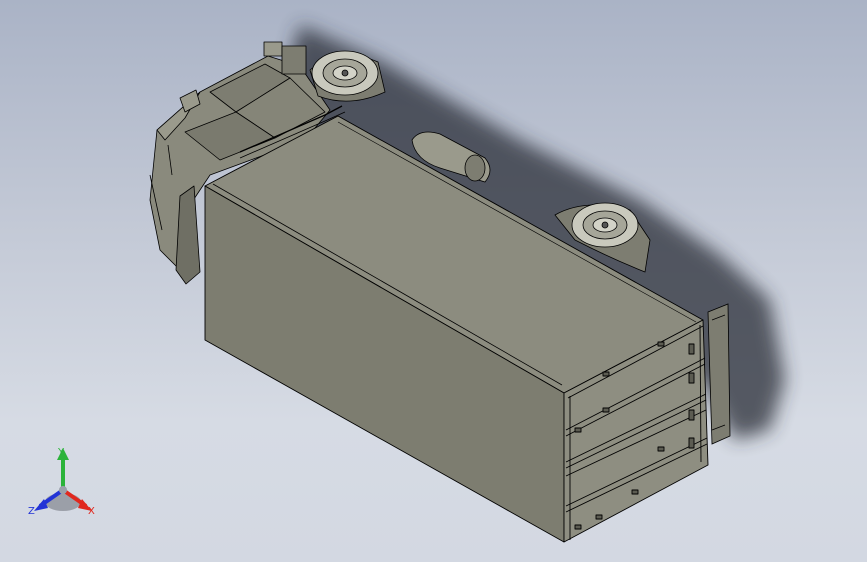  Describe the element at coordinates (91, 511) in the screenshot. I see `triad-x-label: X` at that location.